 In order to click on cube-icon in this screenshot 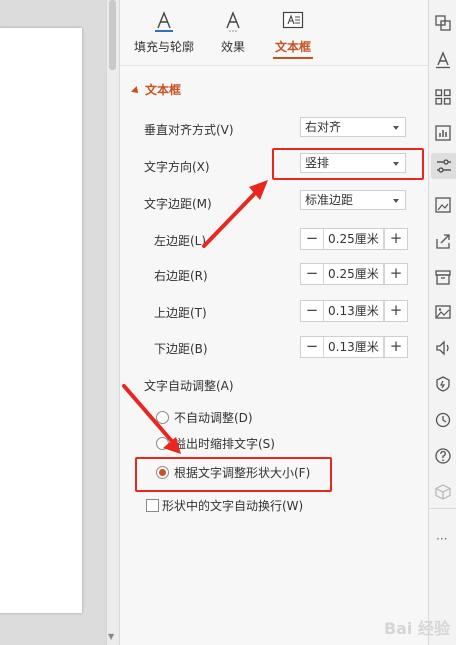, I will do `click(443, 492)`.